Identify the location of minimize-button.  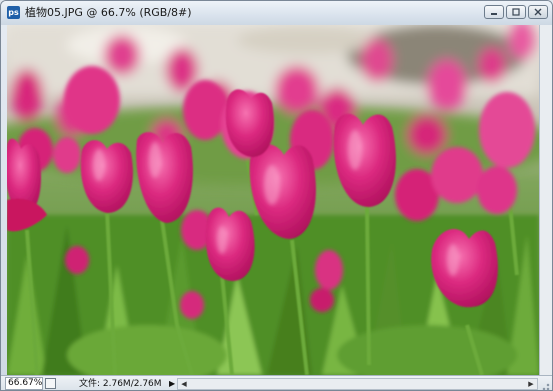
(494, 12).